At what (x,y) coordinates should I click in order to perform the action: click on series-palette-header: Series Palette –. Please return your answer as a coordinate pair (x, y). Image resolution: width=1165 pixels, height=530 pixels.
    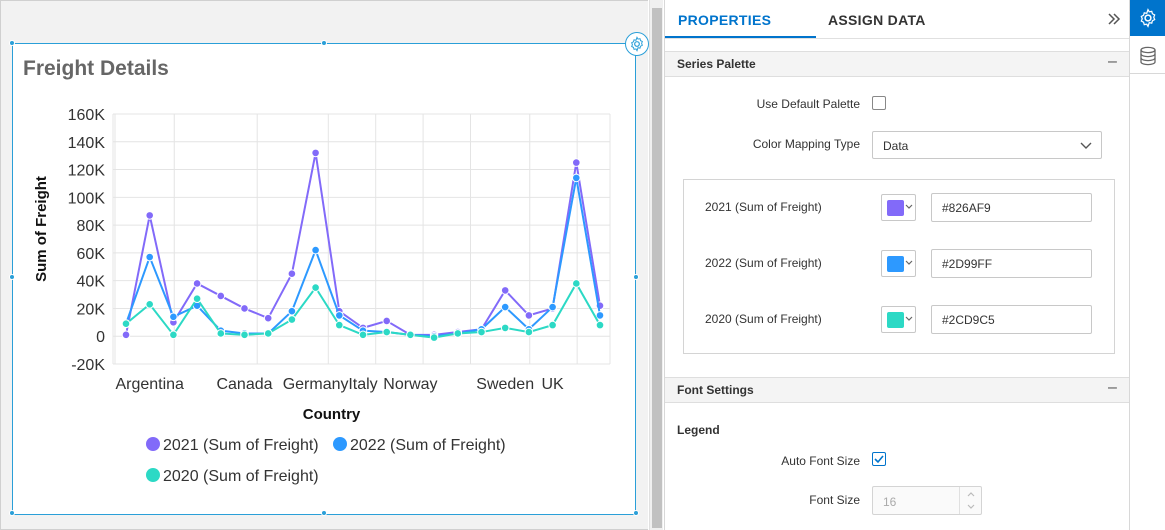
    Looking at the image, I should click on (897, 64).